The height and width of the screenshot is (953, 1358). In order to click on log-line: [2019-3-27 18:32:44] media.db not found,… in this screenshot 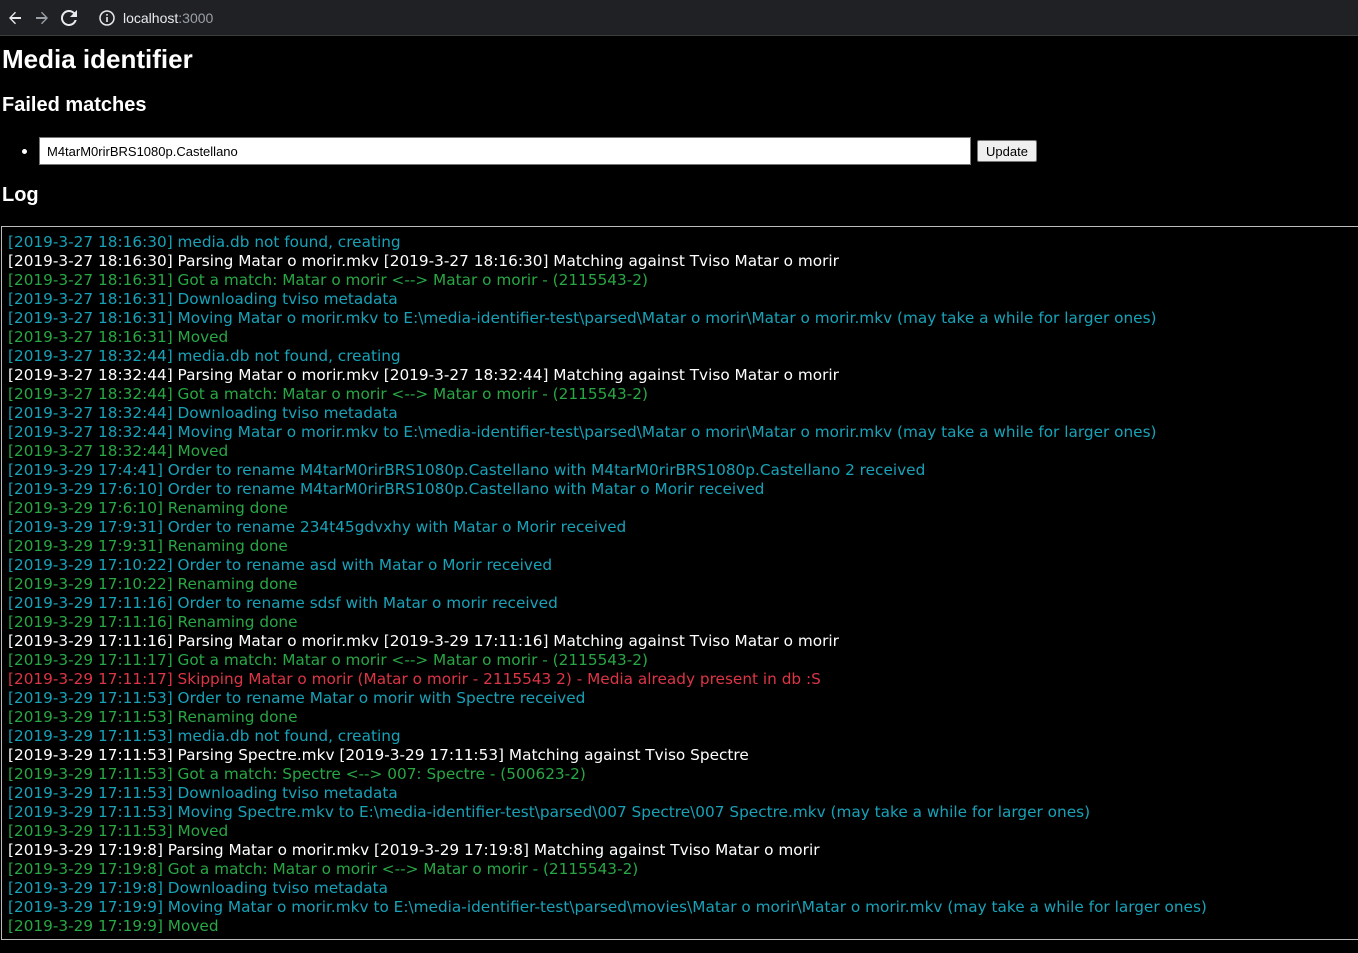, I will do `click(204, 356)`.